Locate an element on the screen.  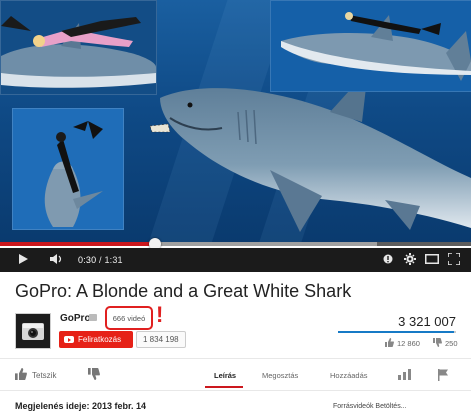
dislike-action-button is located at coordinates (94, 375).